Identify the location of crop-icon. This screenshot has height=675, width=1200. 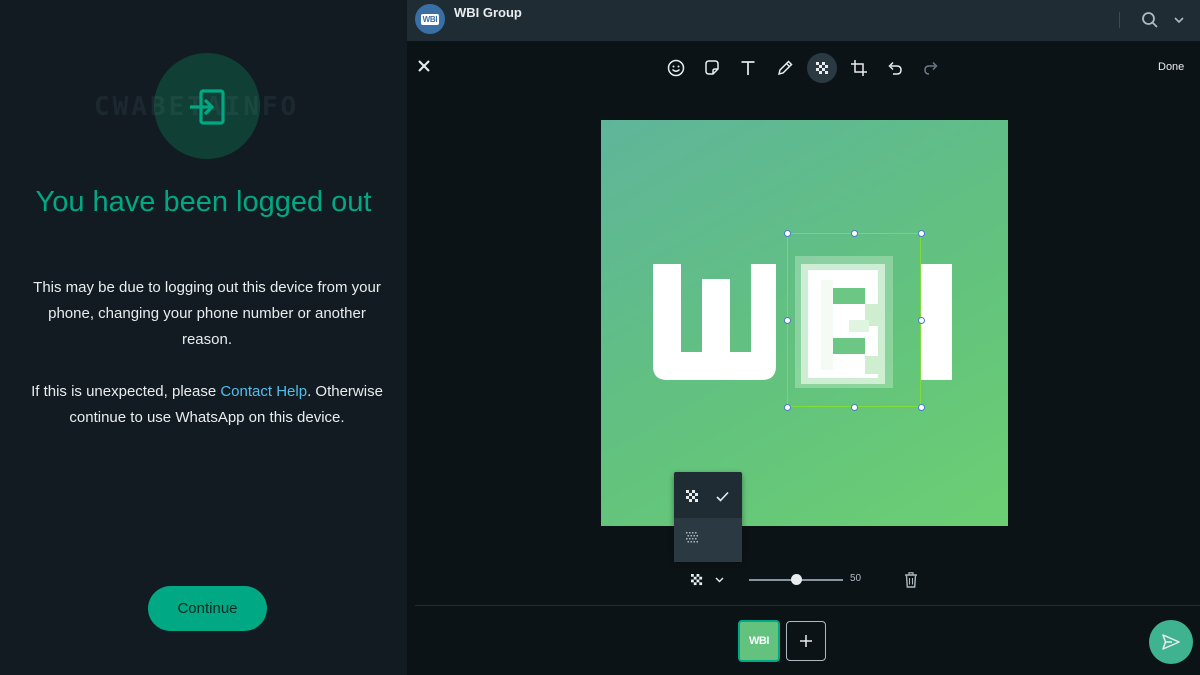
(859, 68).